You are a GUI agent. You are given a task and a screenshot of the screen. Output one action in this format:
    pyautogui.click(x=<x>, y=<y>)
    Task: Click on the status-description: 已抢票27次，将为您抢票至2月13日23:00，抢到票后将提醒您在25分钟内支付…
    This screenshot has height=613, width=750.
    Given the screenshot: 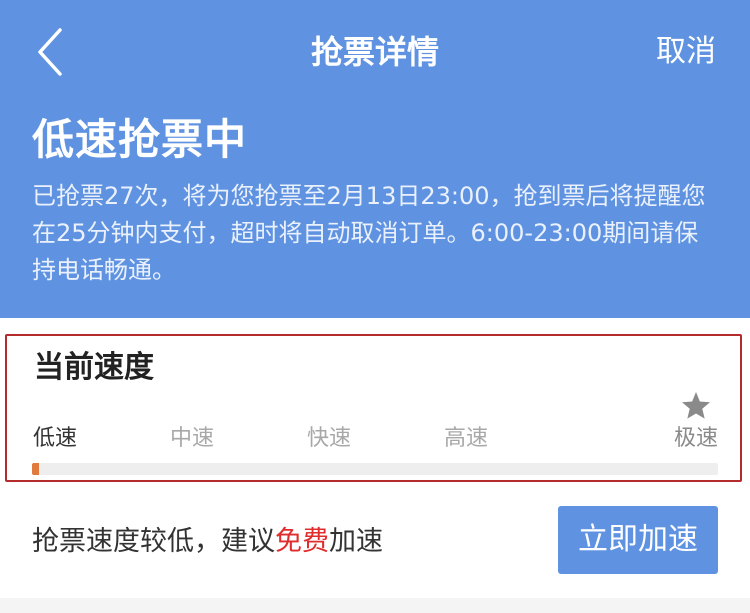 What is the action you would take?
    pyautogui.click(x=369, y=233)
    